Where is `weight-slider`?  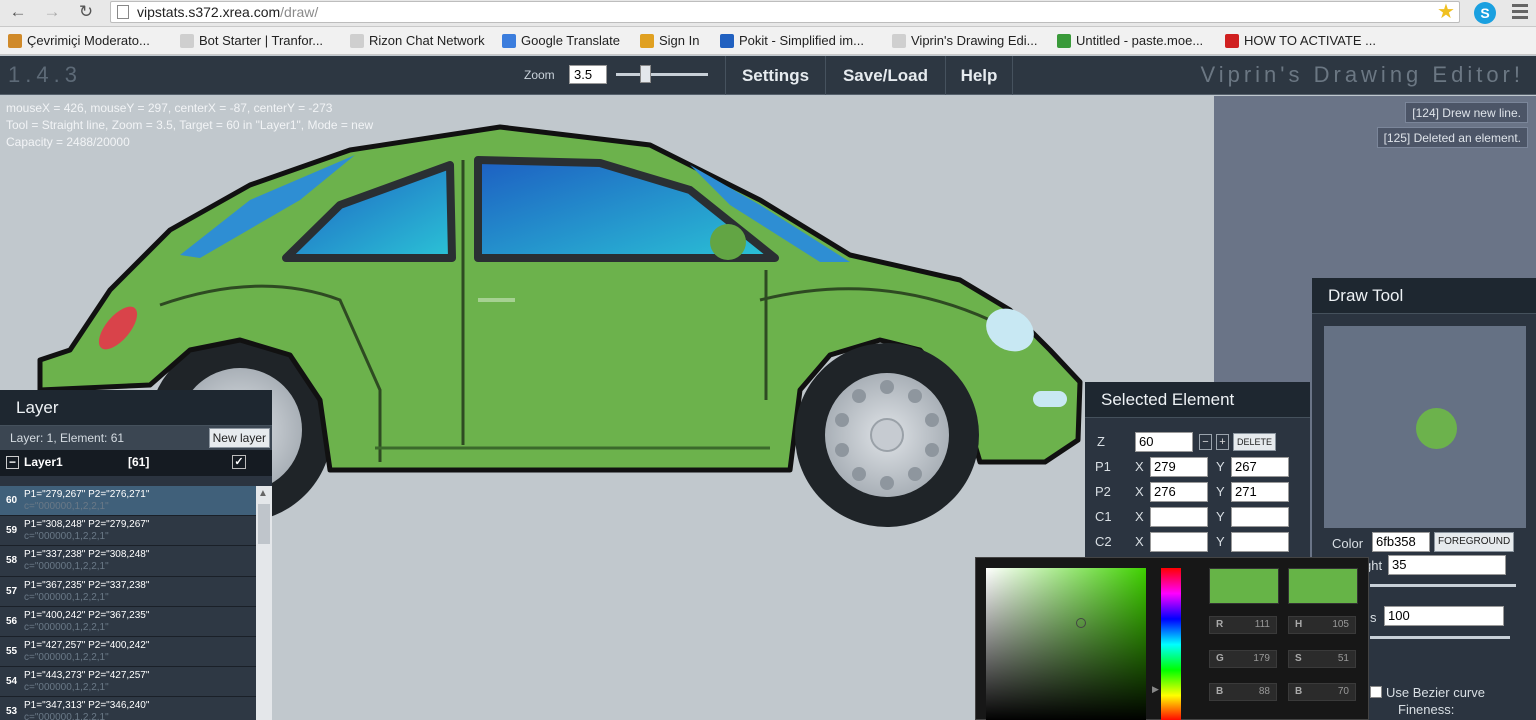 weight-slider is located at coordinates (1443, 585).